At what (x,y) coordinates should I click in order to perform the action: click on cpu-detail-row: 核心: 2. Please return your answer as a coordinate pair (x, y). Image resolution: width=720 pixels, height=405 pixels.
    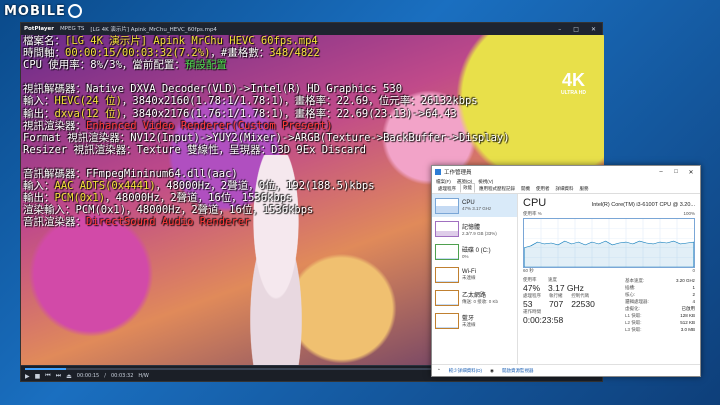
    Looking at the image, I should click on (660, 294).